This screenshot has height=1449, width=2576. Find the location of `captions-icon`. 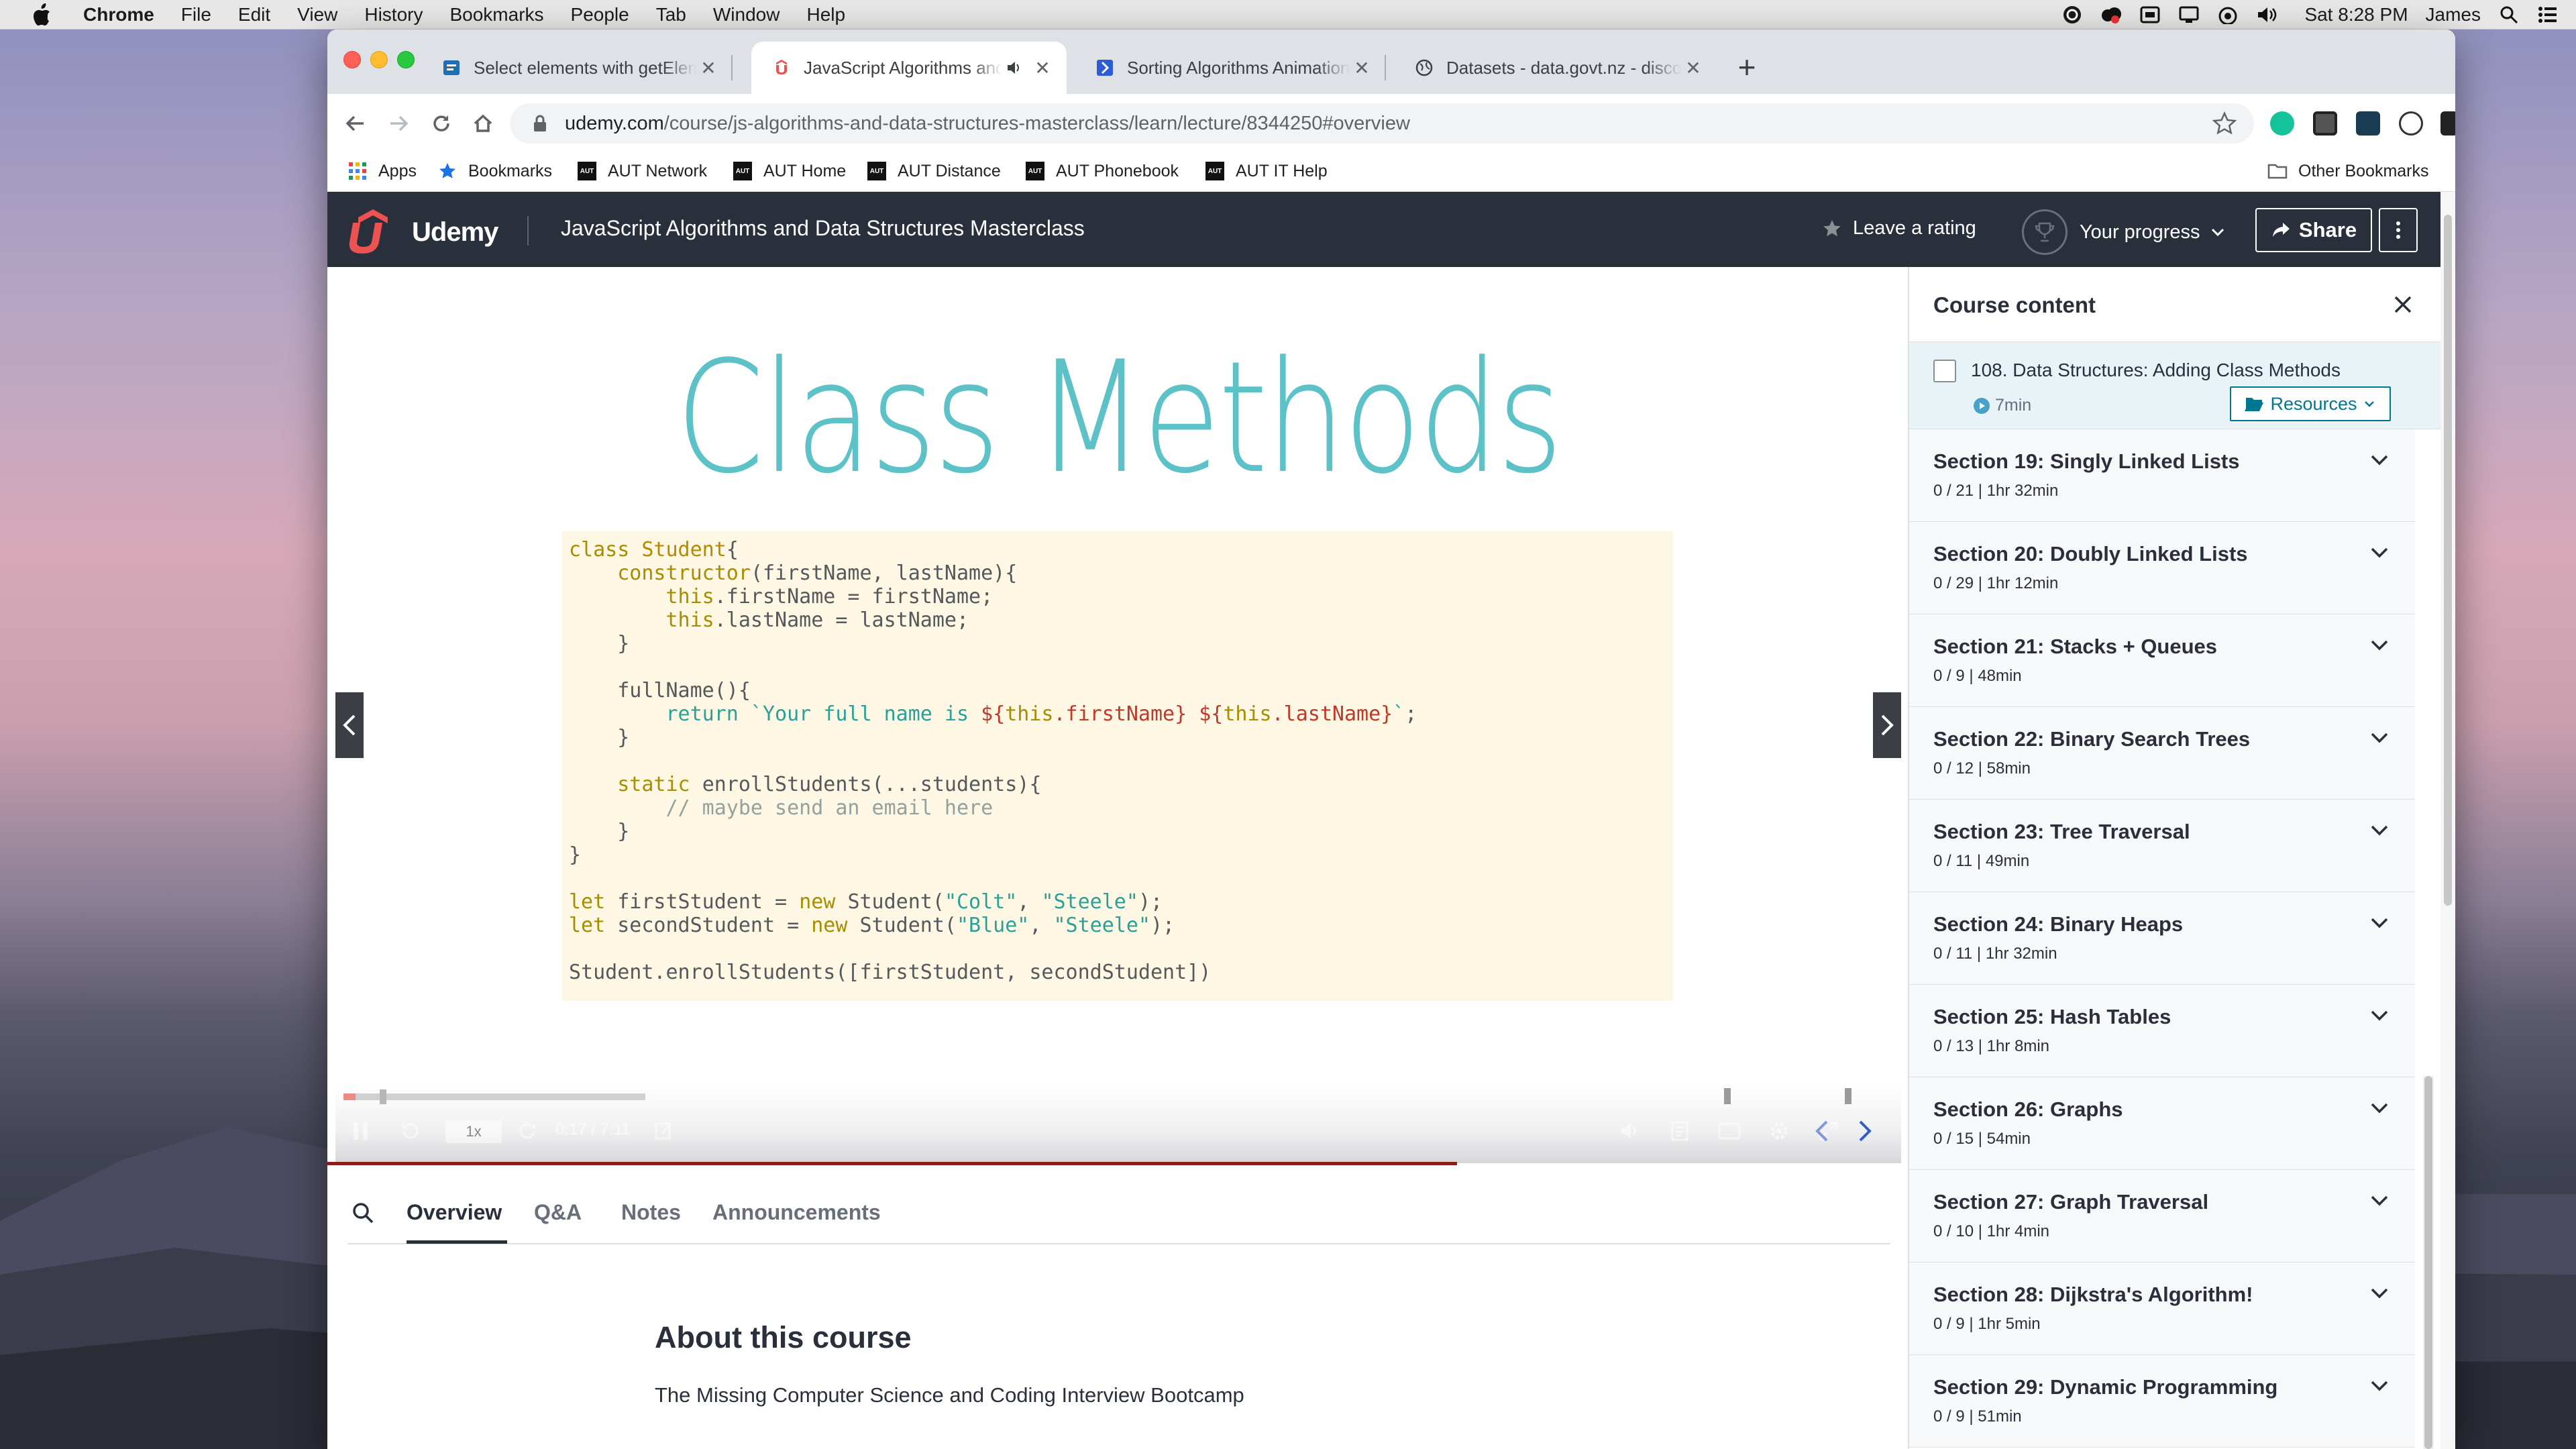

captions-icon is located at coordinates (1729, 1131).